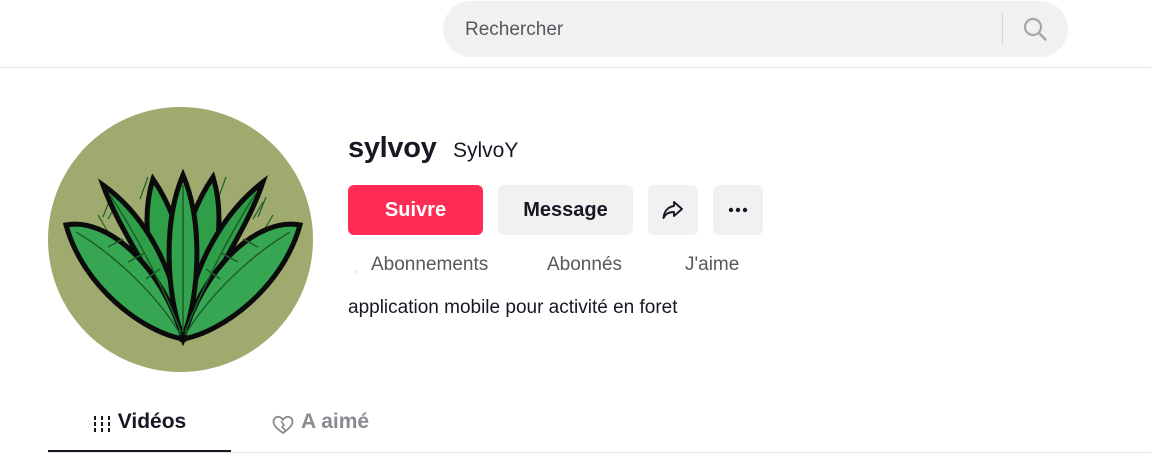 Image resolution: width=1151 pixels, height=472 pixels. Describe the element at coordinates (392, 148) in the screenshot. I see `profile-username: sylvoy` at that location.